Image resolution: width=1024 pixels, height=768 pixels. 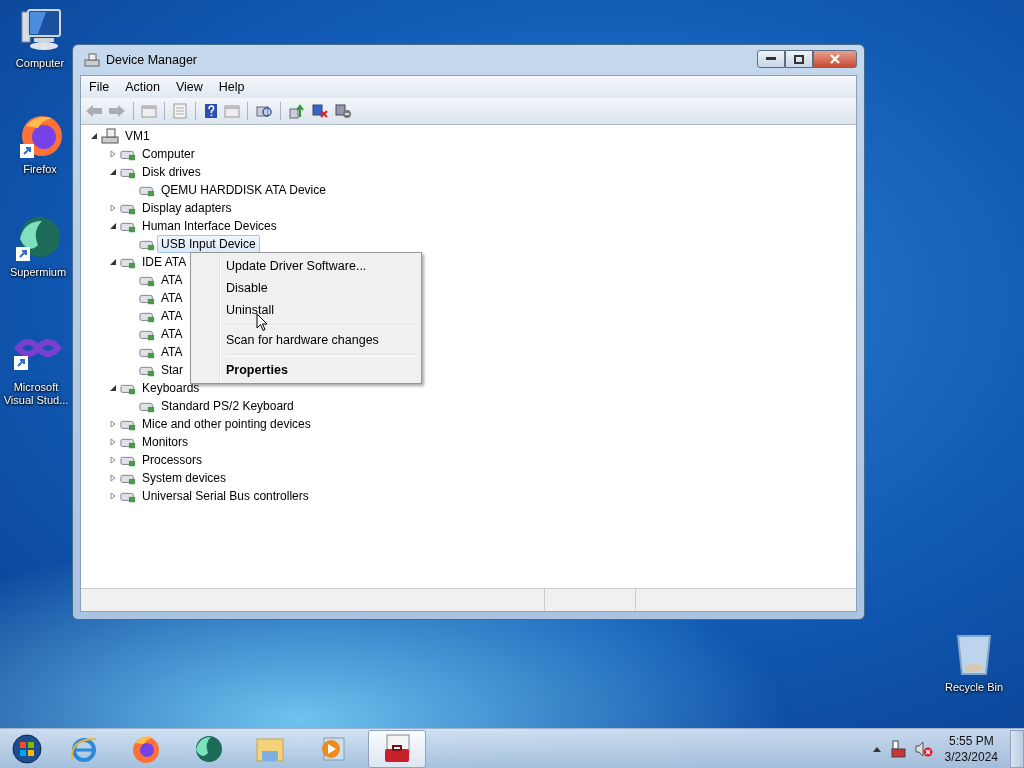 What do you see at coordinates (971, 740) in the screenshot?
I see `clock-time: 5:55 PM` at bounding box center [971, 740].